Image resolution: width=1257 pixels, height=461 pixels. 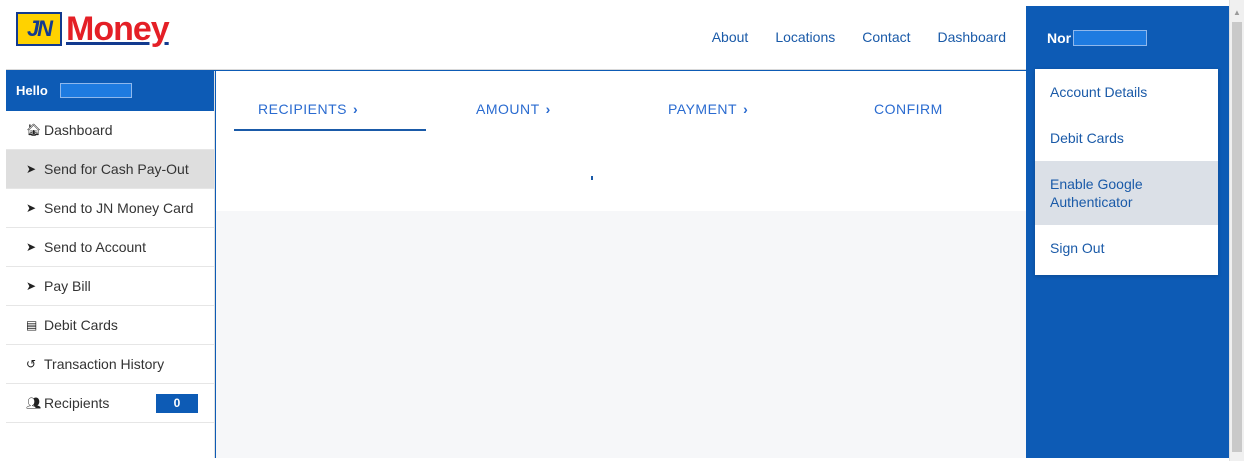 I want to click on scrollbar-thumb, so click(x=1237, y=237).